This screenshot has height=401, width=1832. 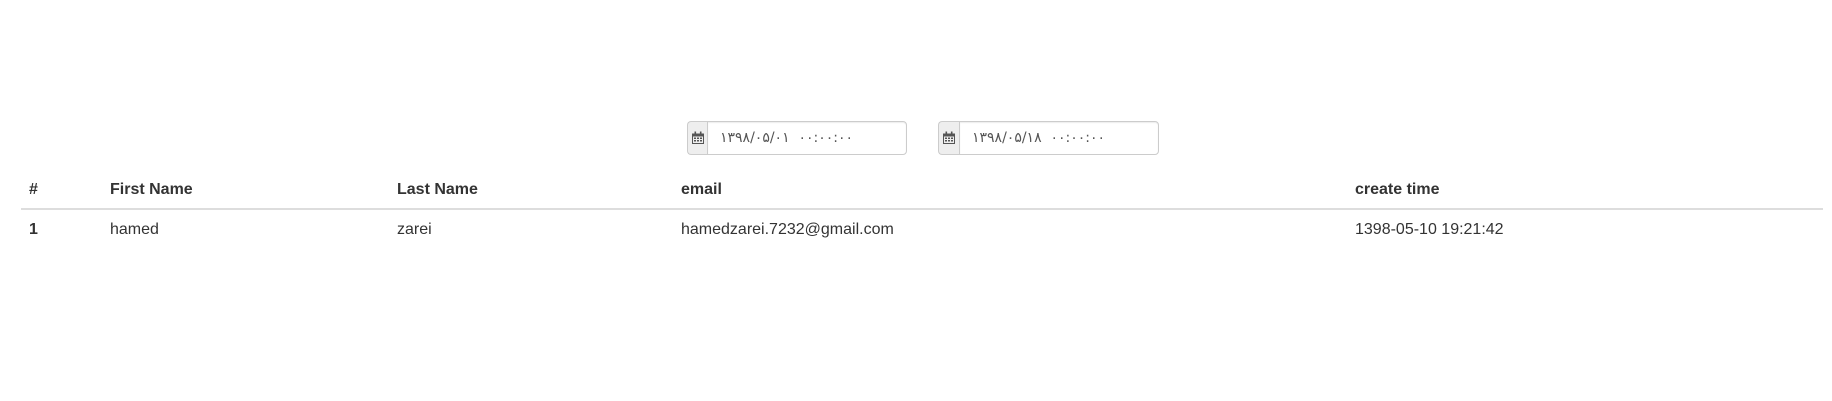 I want to click on from-date-picker, so click(x=797, y=138).